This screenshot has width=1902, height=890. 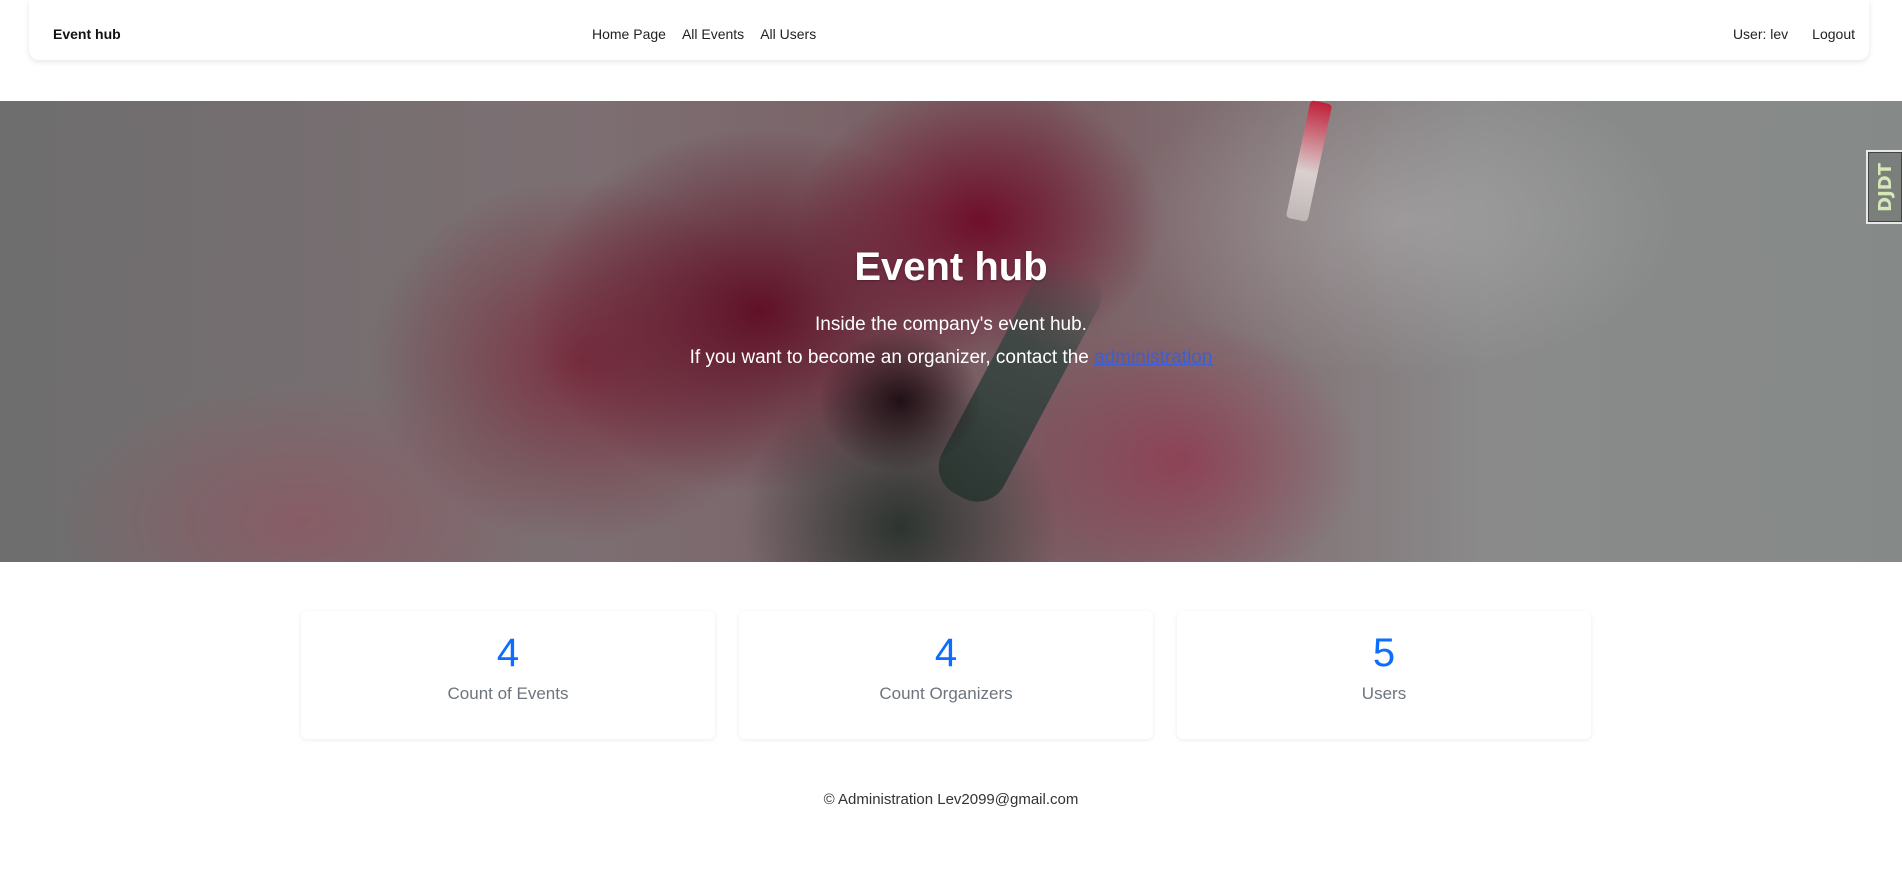 I want to click on administration-link: administration, so click(x=1153, y=357).